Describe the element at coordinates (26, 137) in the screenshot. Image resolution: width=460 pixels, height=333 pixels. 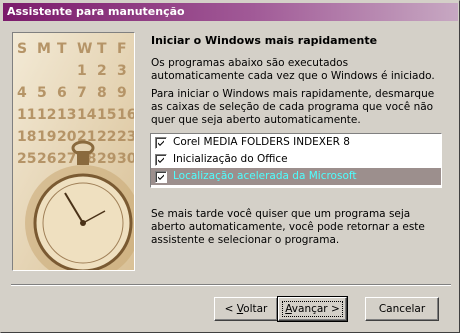
I see `calendar-day-label: 18` at that location.